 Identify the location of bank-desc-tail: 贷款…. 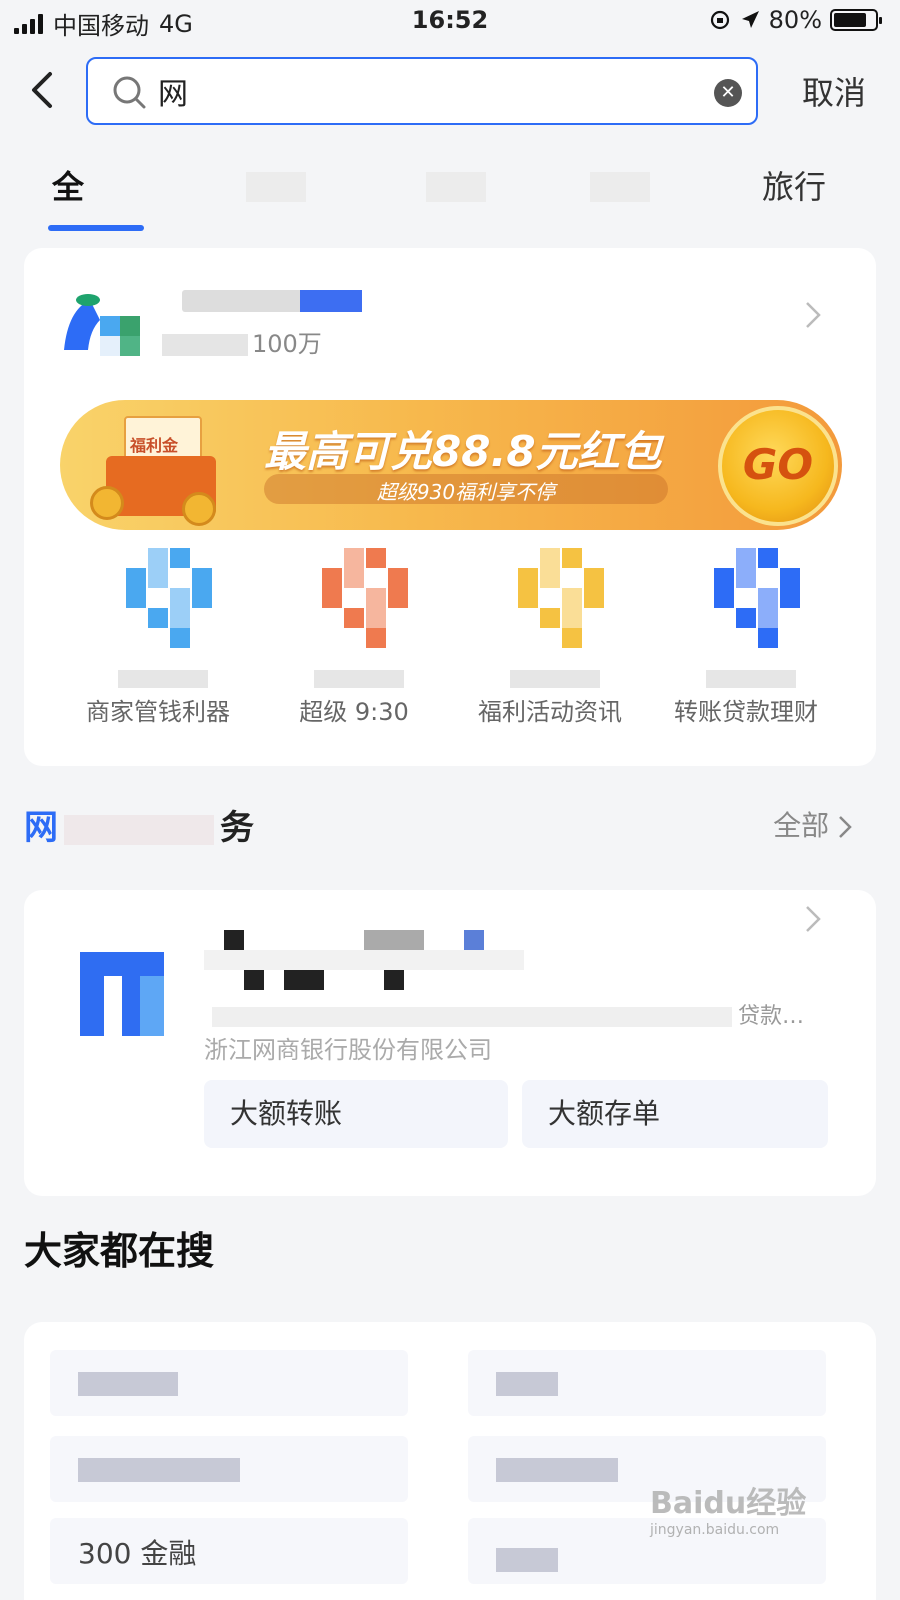
(770, 1016).